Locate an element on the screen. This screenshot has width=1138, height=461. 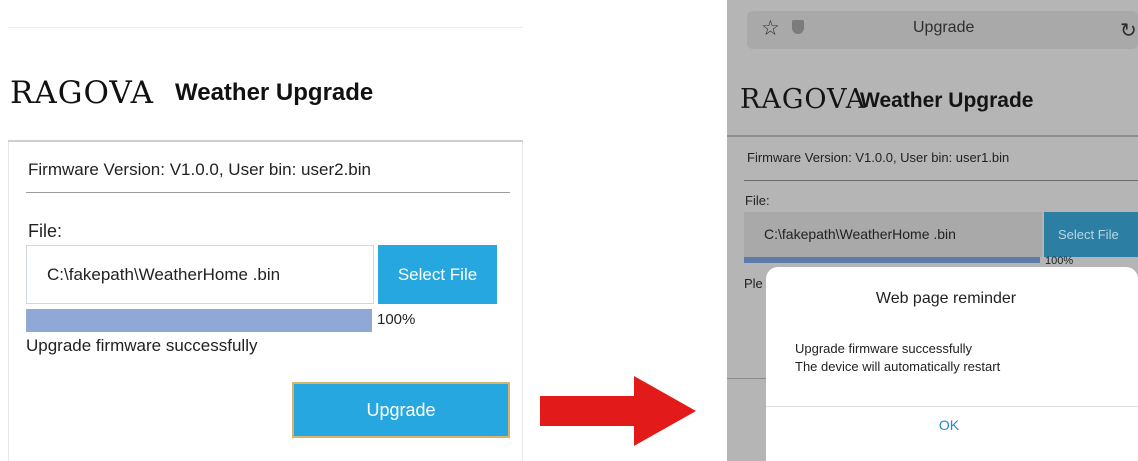
browser-page-title: Upgrade is located at coordinates (944, 27).